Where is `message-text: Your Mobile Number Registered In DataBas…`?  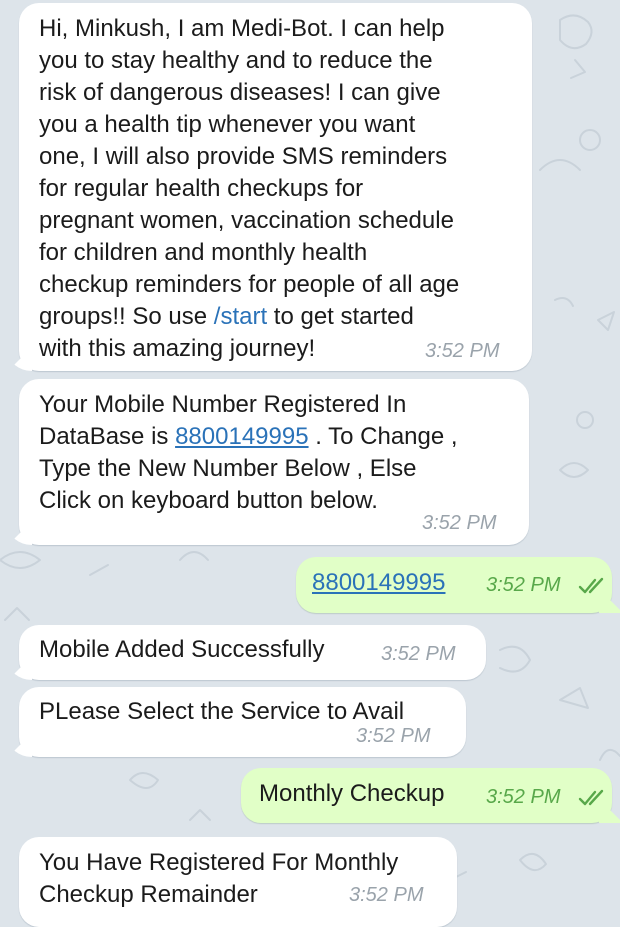 message-text: Your Mobile Number Registered In DataBas… is located at coordinates (282, 453).